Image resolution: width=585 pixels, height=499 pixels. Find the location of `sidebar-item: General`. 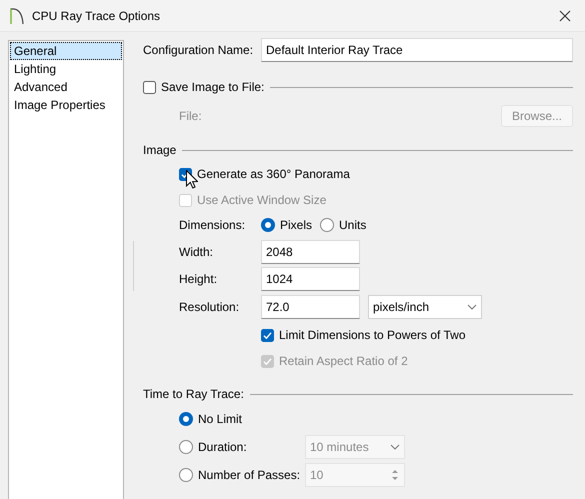

sidebar-item: General is located at coordinates (66, 51).